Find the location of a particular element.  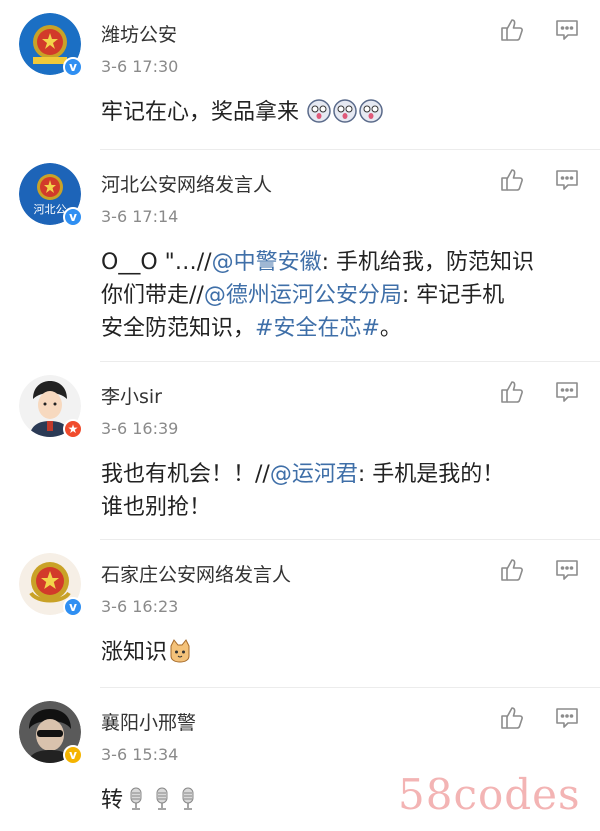

username: 李小sir is located at coordinates (131, 395).